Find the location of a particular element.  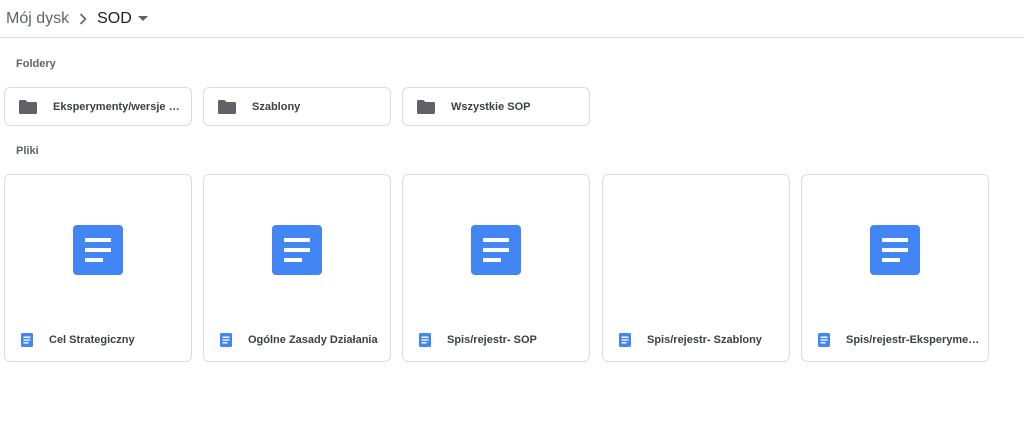

file-name: Ogólne Zasady Działania is located at coordinates (313, 340).